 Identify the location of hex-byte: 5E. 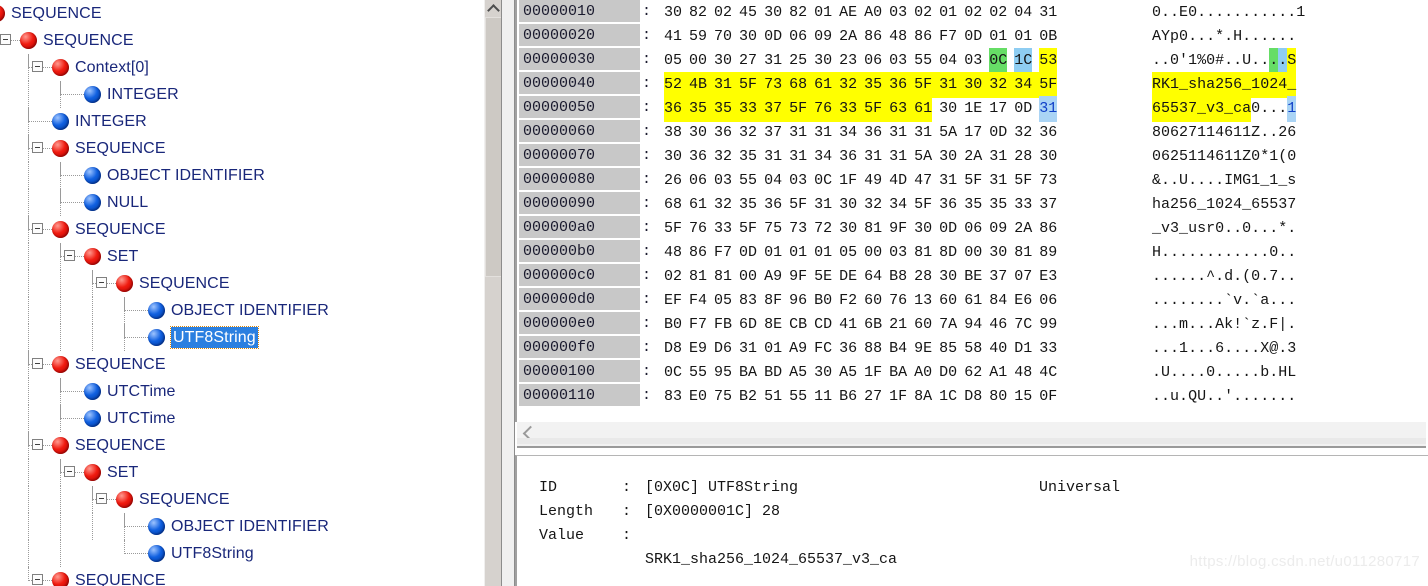
(823, 277).